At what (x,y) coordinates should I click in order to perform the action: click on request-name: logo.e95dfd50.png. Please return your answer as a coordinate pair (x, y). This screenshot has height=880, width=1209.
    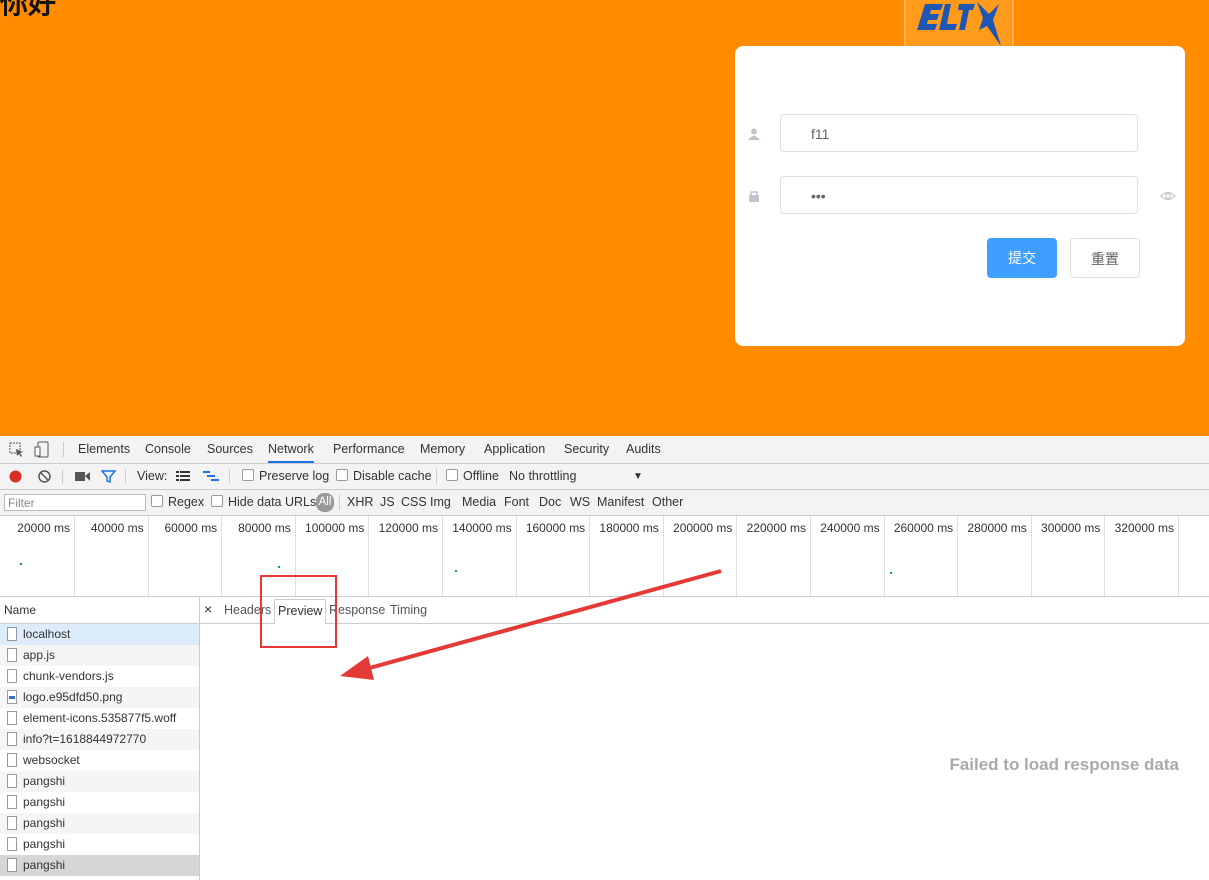
    Looking at the image, I should click on (73, 697).